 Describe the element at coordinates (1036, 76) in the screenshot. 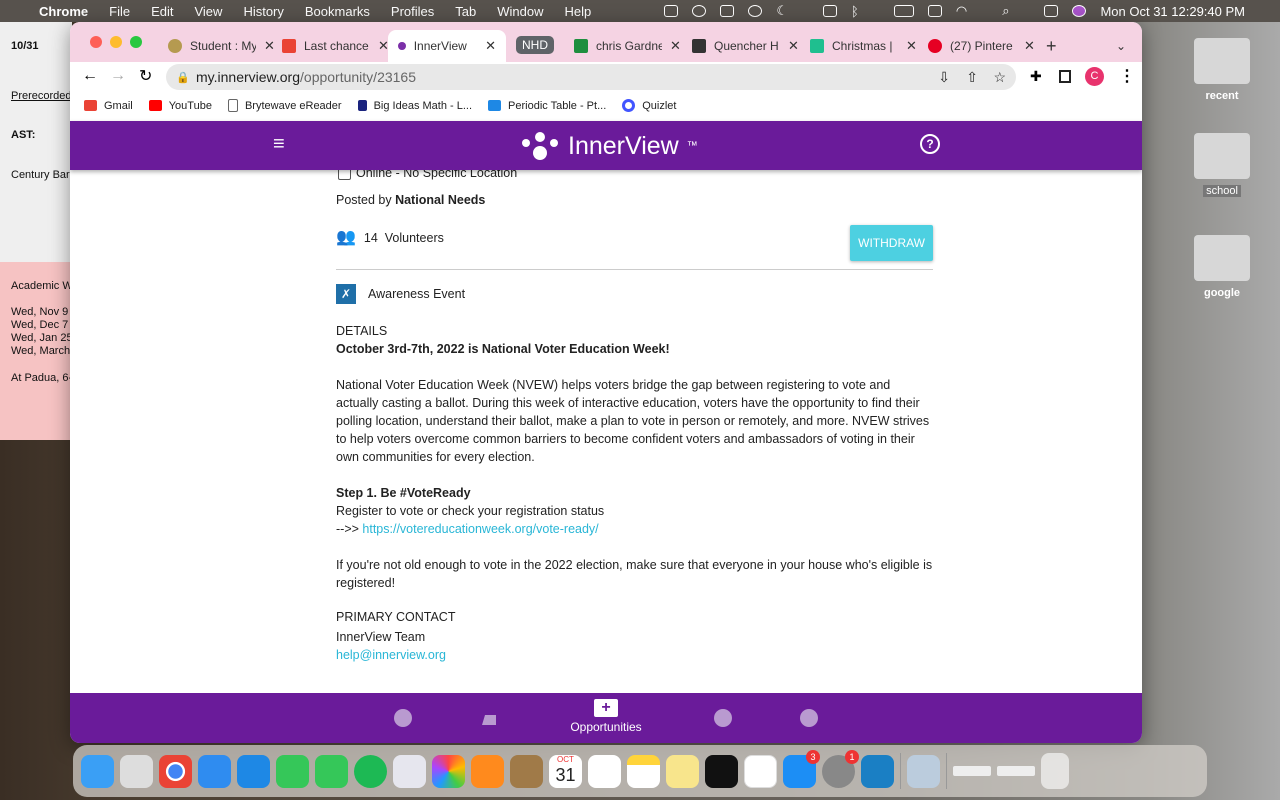

I see `extensions-icon: ✚` at that location.